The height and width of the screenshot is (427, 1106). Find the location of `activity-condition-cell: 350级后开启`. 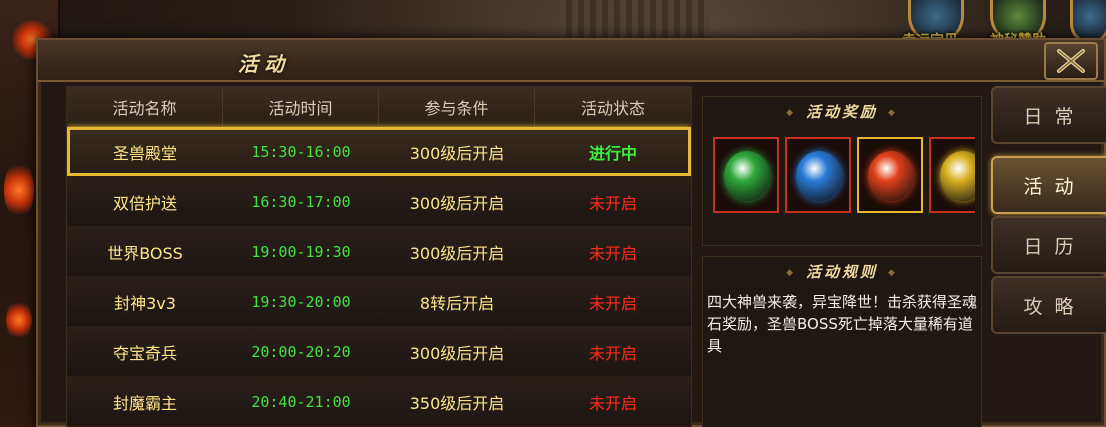

activity-condition-cell: 350级后开启 is located at coordinates (457, 403).